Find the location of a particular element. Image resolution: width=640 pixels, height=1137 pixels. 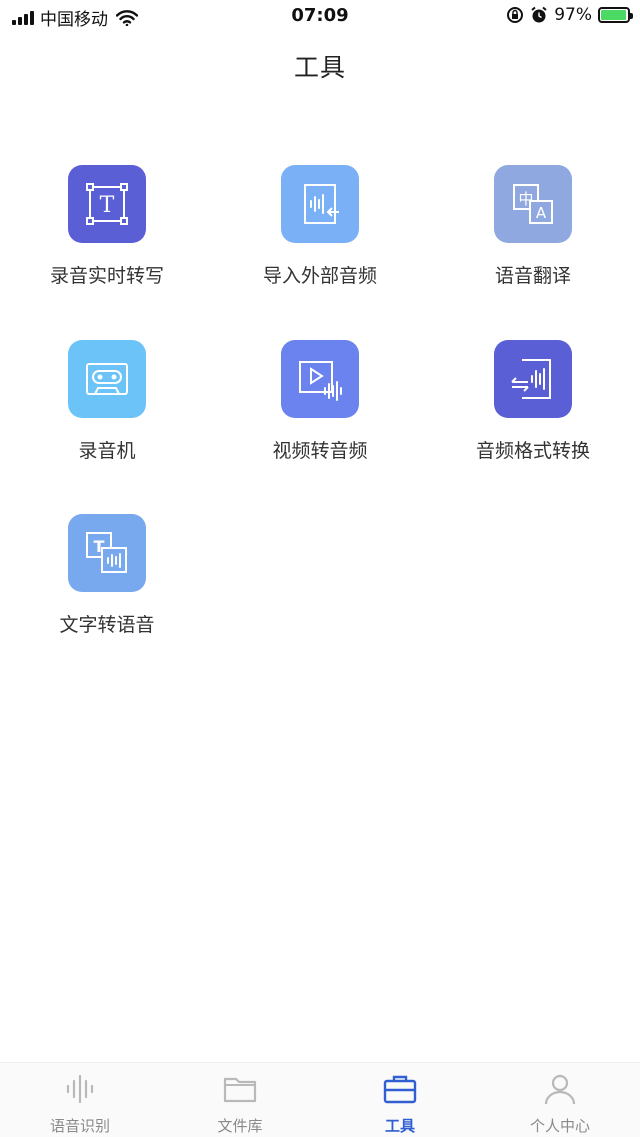

battery-percent: 97% is located at coordinates (573, 15).